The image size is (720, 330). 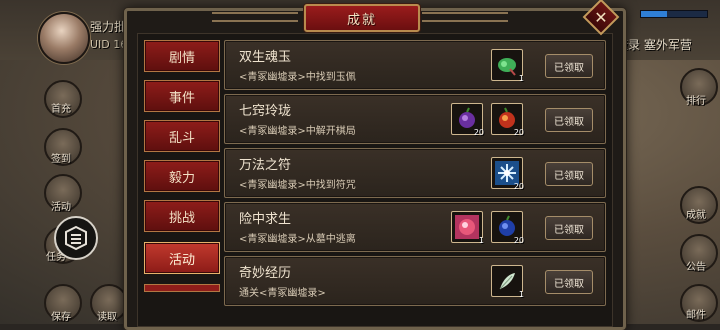 I want to click on list-item: 双生魂玉 <青冢幽墟录>中找到玉佩 1 已领取, so click(x=415, y=65).